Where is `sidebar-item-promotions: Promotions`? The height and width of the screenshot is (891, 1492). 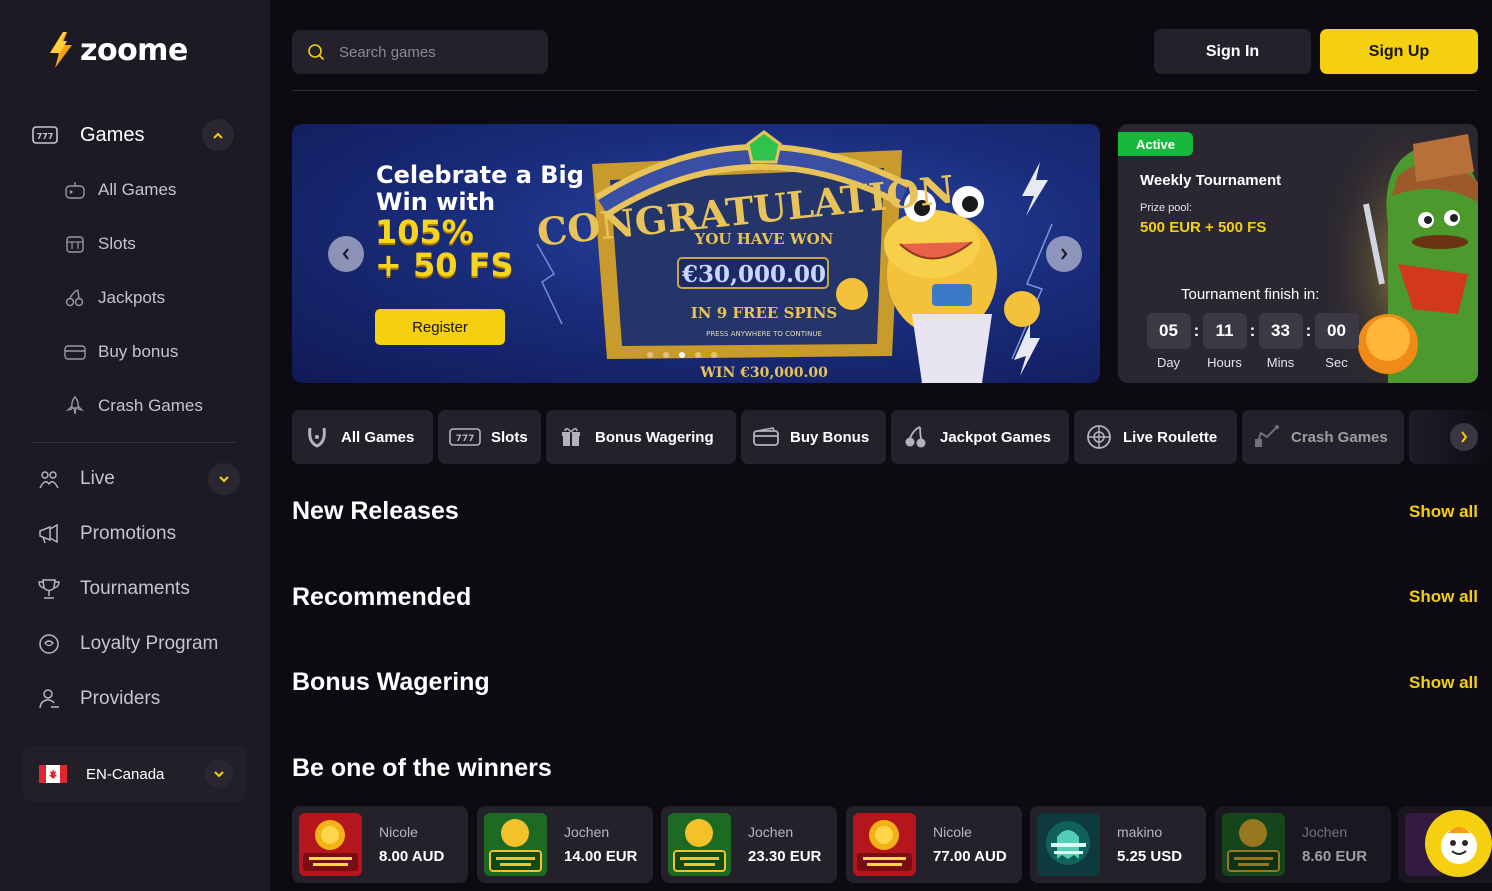
sidebar-item-promotions: Promotions is located at coordinates (138, 534).